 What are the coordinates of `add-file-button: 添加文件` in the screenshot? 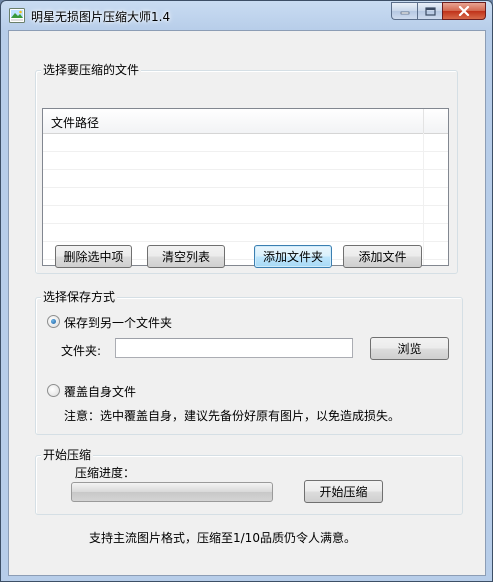 It's located at (382, 256).